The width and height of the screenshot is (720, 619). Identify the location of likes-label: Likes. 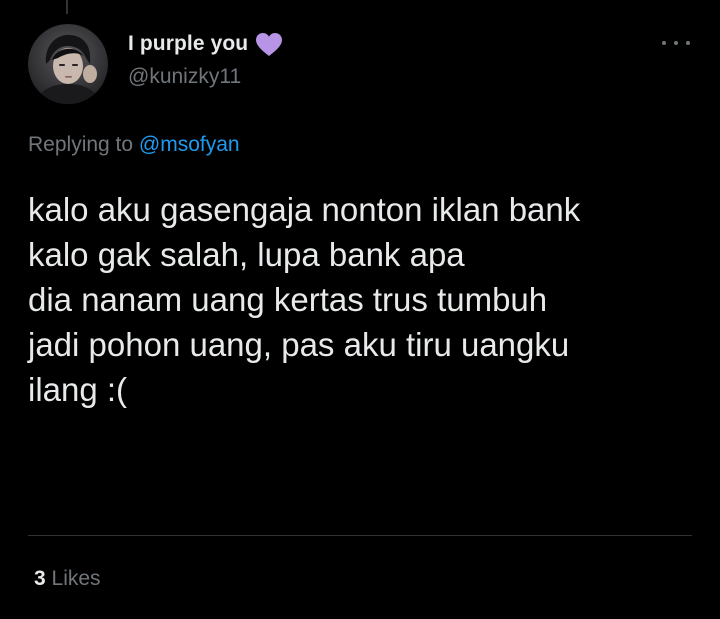
(76, 578).